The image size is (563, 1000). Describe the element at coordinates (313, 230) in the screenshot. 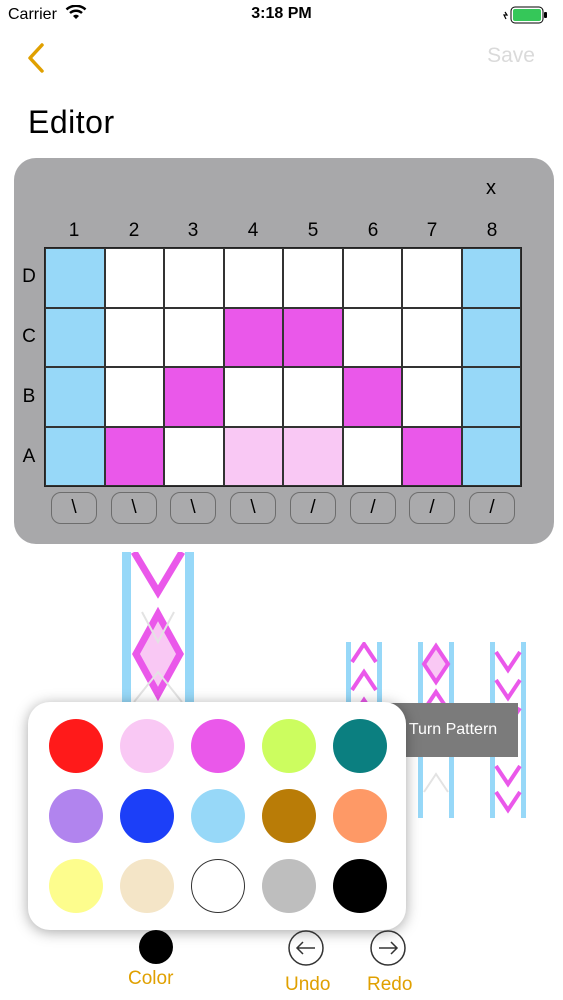

I see `column-number: 5` at that location.